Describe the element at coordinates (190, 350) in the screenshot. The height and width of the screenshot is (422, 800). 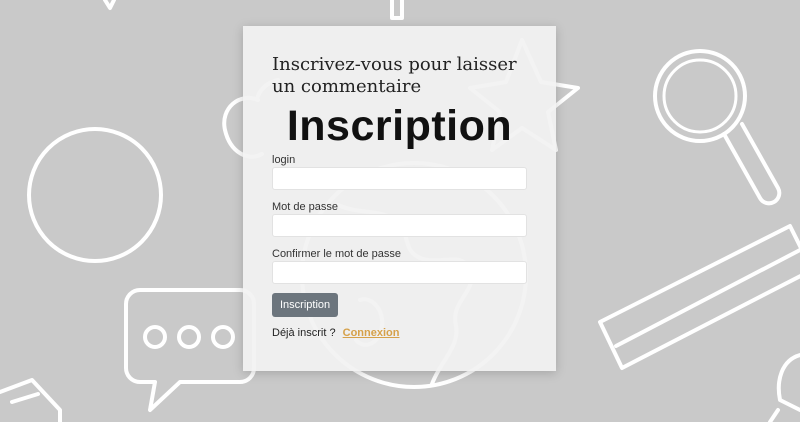
I see `speech-bubble-icon` at that location.